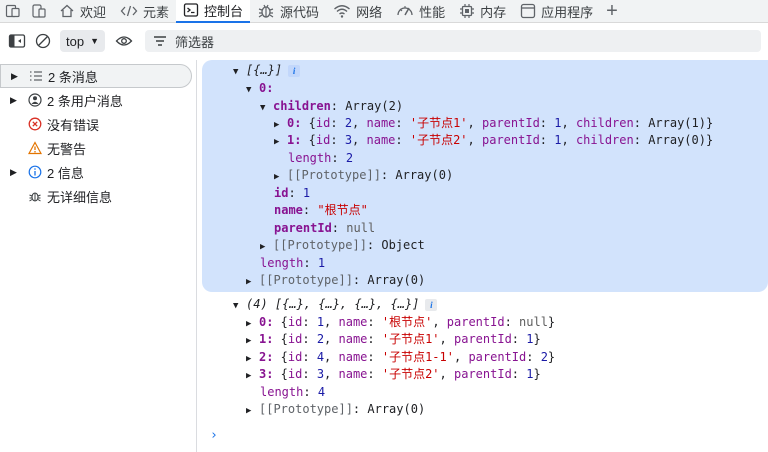  I want to click on tree-node-outer-prototype: ▶ [[Prototype]]: Array(0), so click(335, 280).